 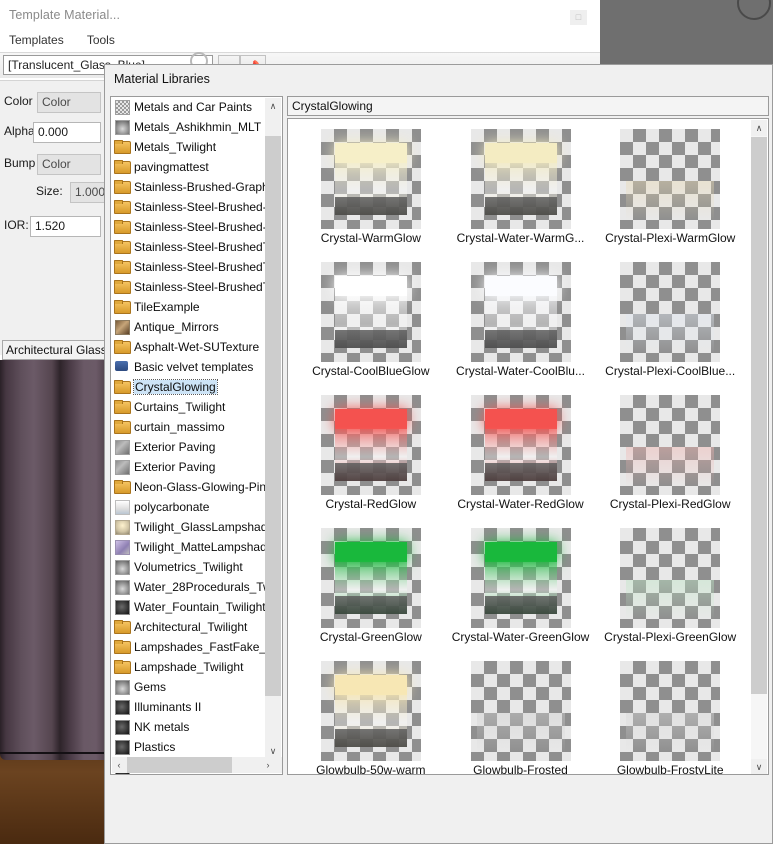 What do you see at coordinates (189, 187) in the screenshot?
I see `tree-item: Stainless-Brushed-Graphi` at bounding box center [189, 187].